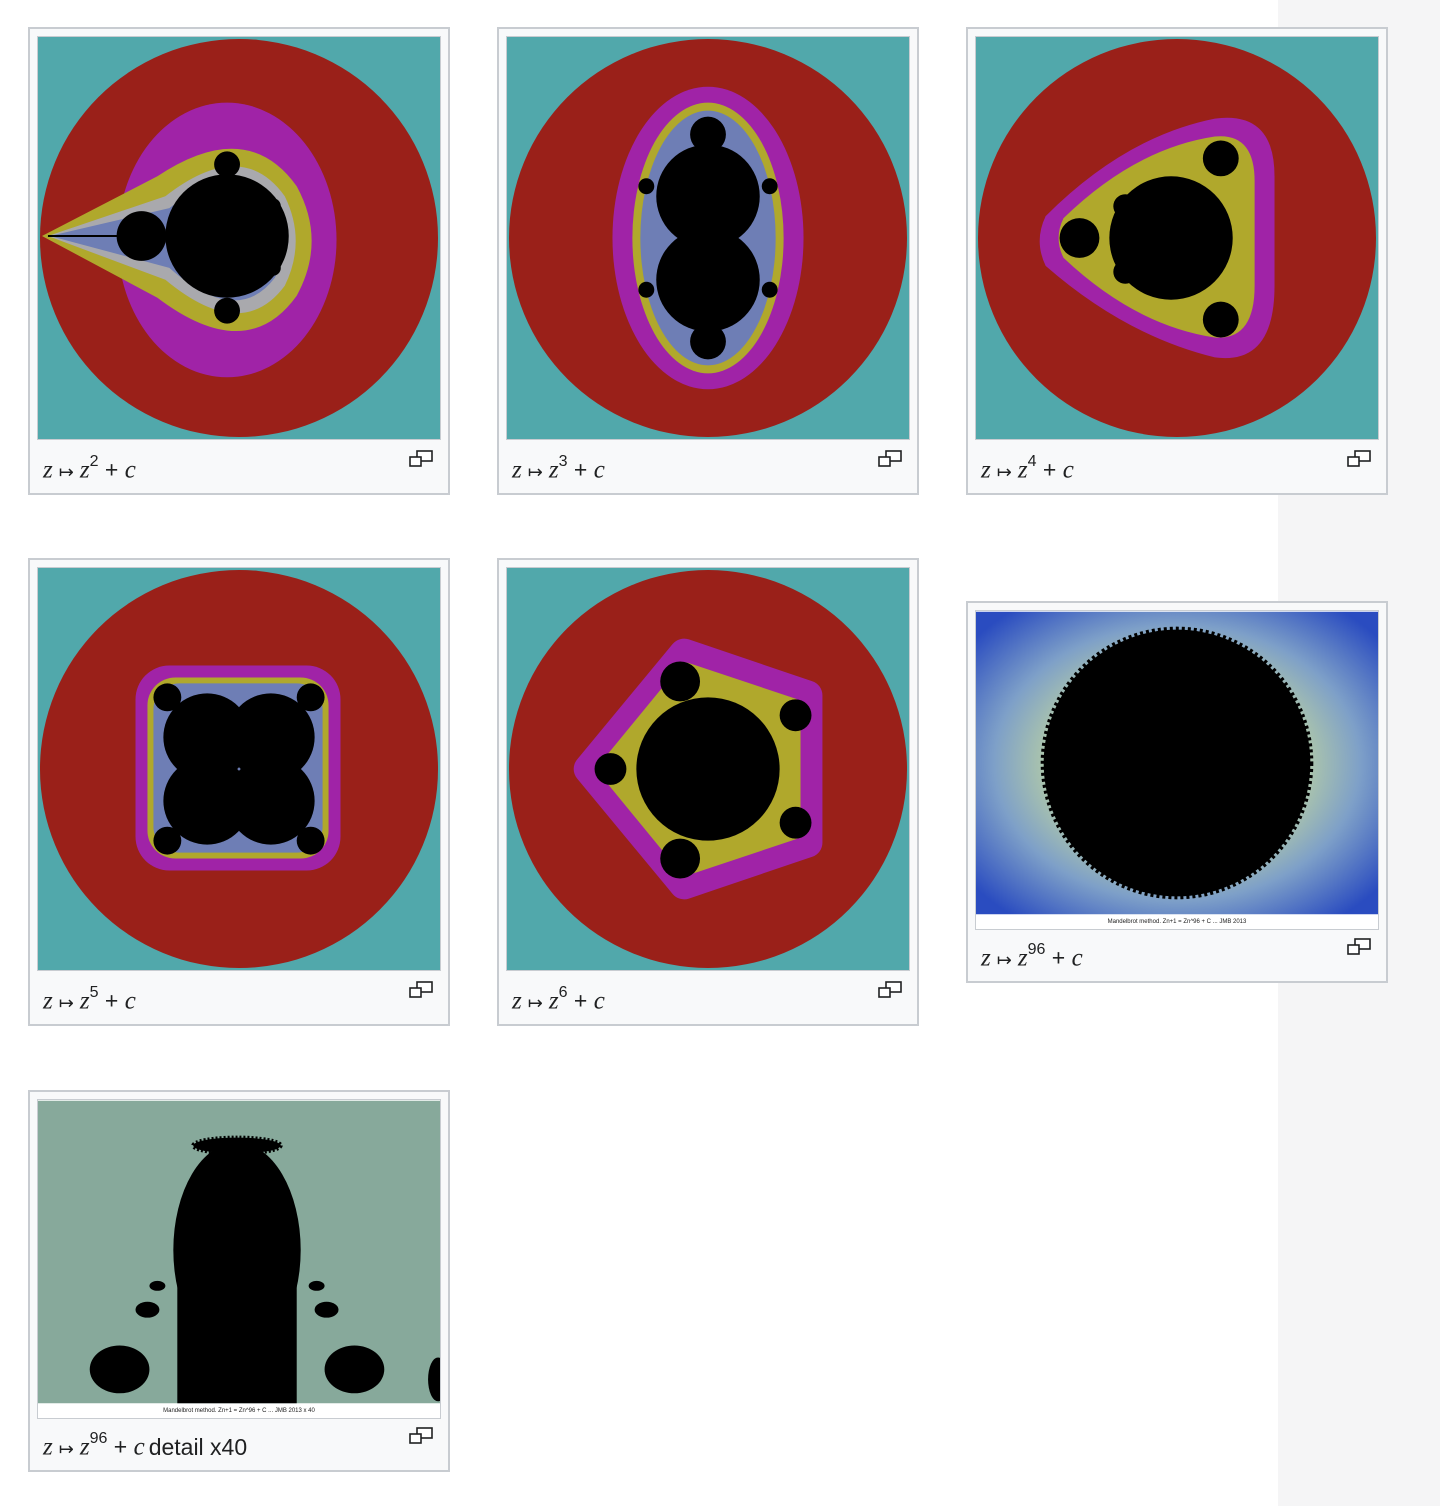  I want to click on gallery-item-degree-4: z ↦ z4 + c, so click(1177, 261).